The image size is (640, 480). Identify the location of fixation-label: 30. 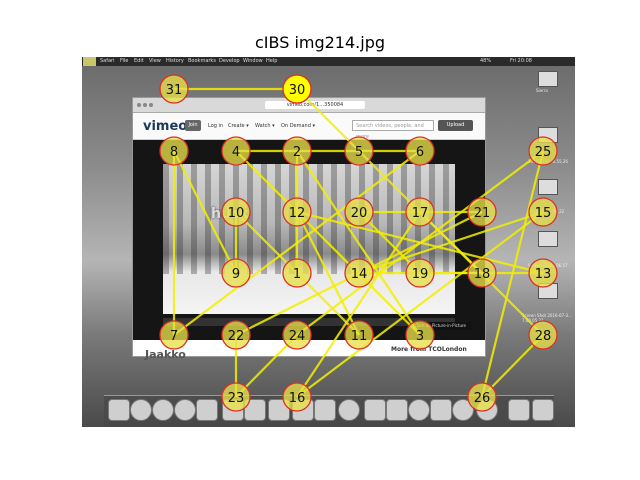
(297, 90).